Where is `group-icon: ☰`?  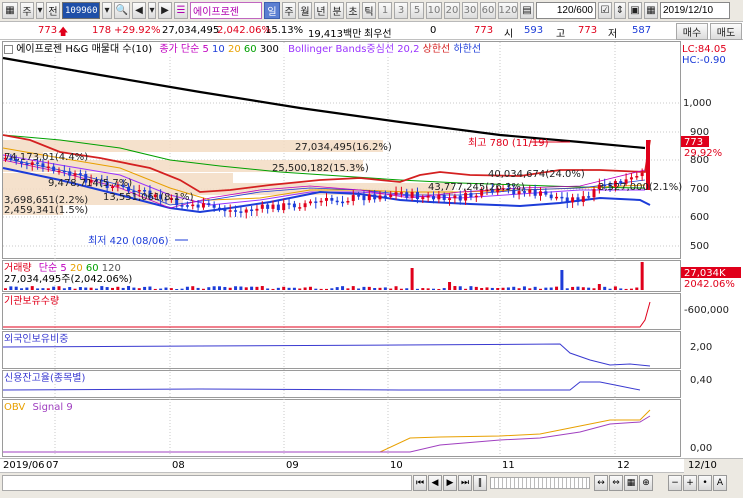
group-icon: ☰ is located at coordinates (181, 10).